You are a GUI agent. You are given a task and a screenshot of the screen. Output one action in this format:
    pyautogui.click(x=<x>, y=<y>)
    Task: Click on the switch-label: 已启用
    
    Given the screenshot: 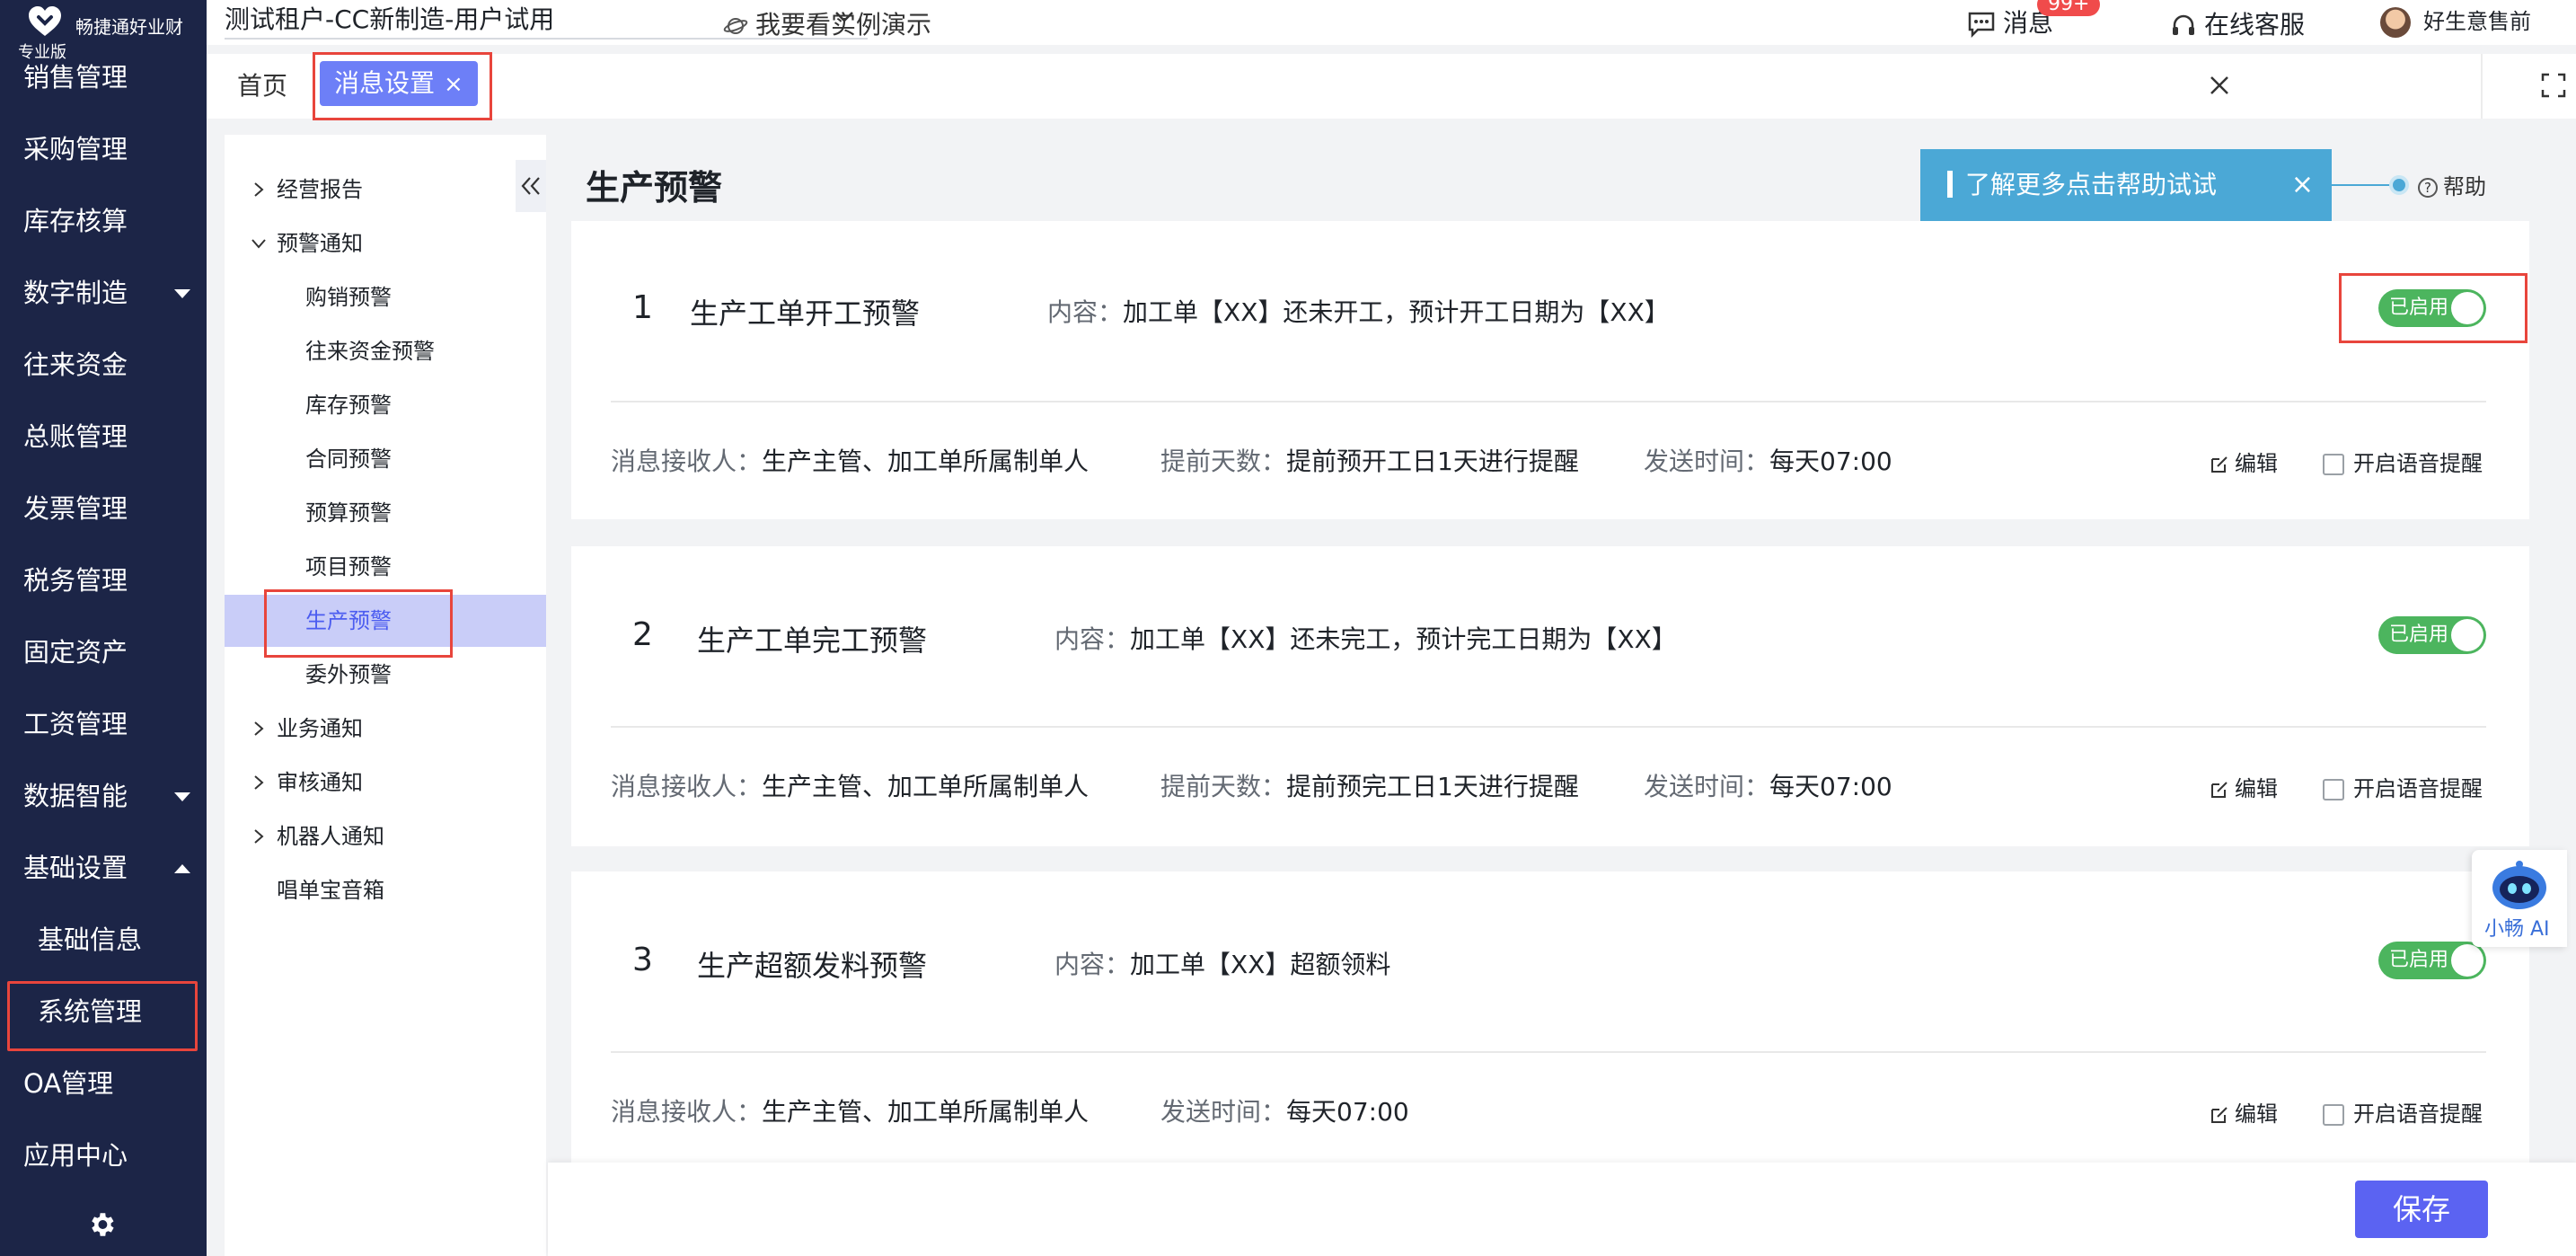 What is the action you would take?
    pyautogui.click(x=2419, y=635)
    